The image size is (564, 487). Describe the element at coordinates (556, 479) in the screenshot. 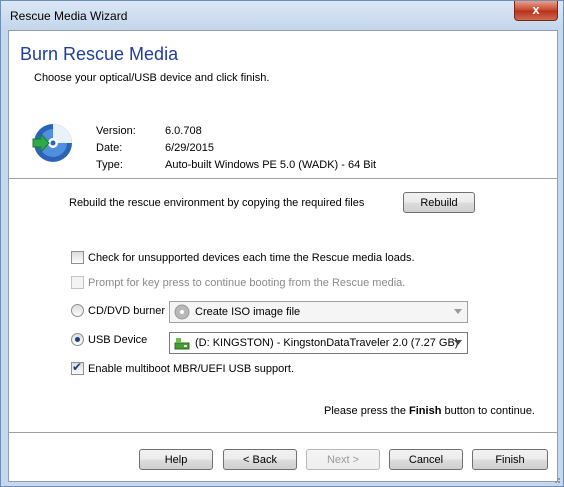

I see `resize-grip-icon` at that location.